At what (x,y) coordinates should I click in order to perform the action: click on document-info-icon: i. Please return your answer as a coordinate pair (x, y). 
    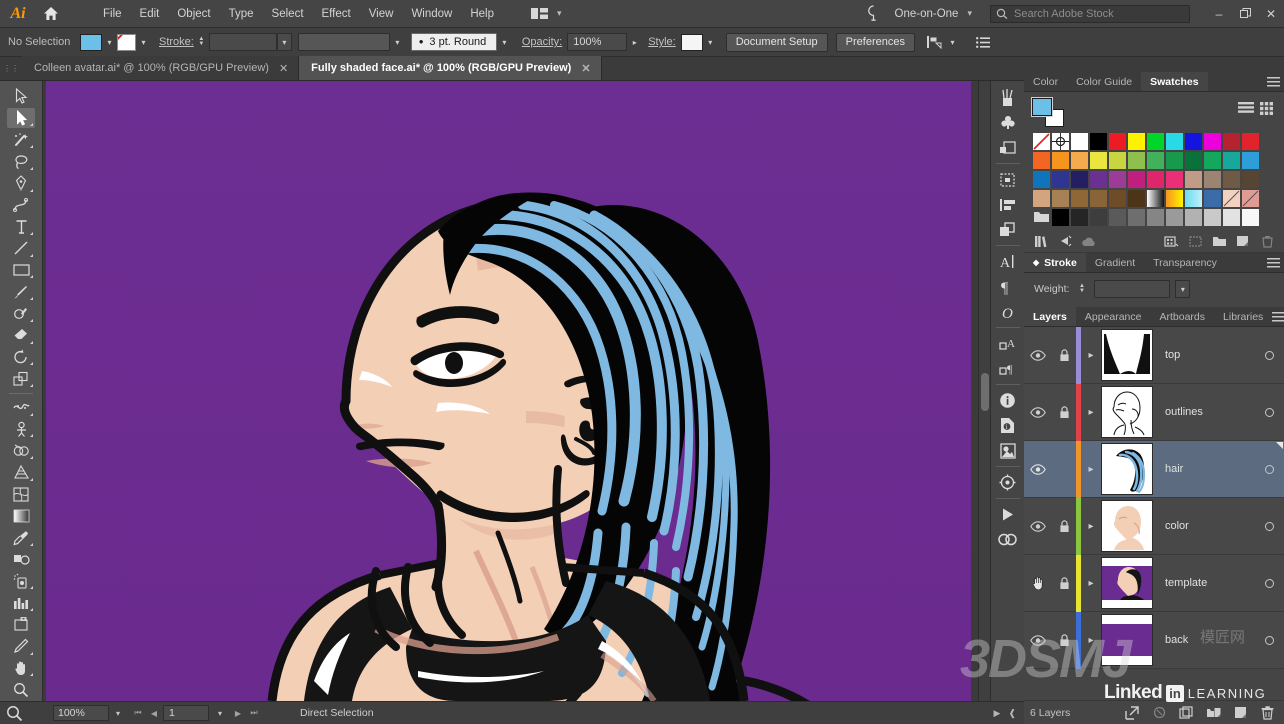
    Looking at the image, I should click on (1008, 425).